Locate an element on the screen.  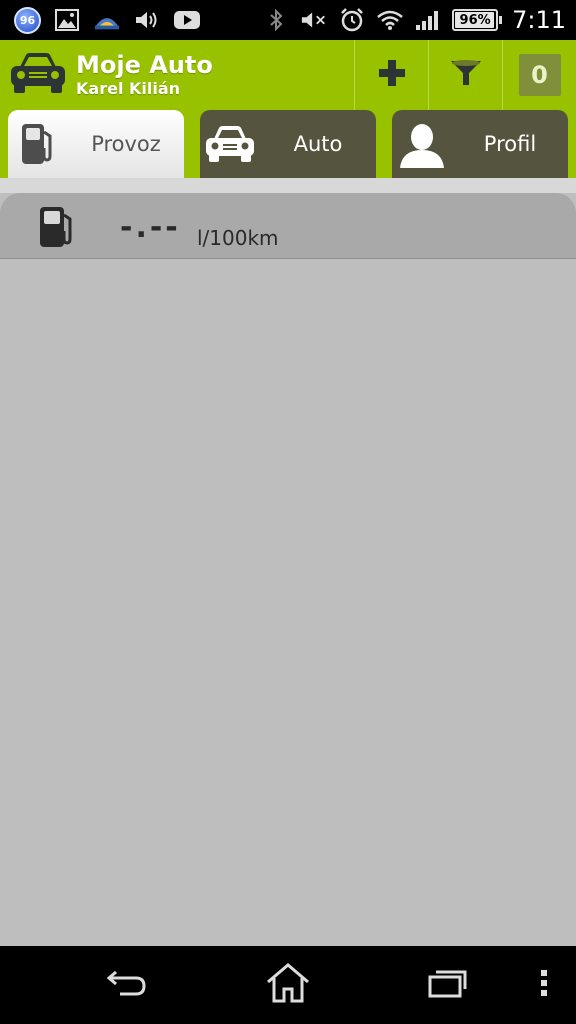
notification-badge-icon: 96 is located at coordinates (27, 20).